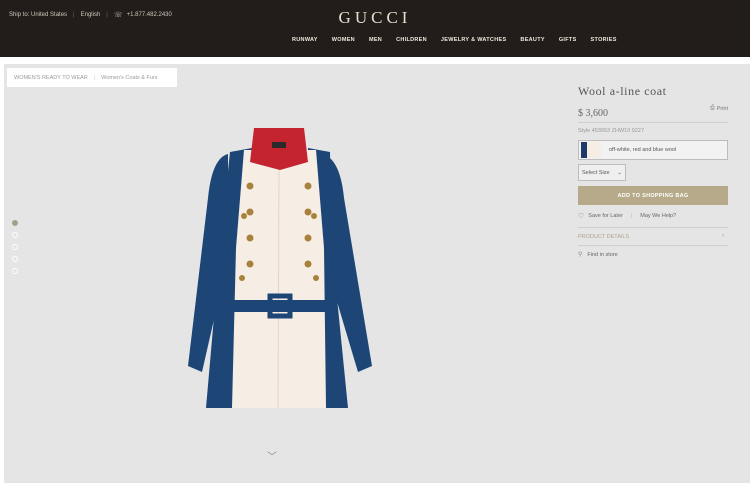 The image size is (750, 483). What do you see at coordinates (272, 455) in the screenshot?
I see `chevron-down-icon: ﹀` at bounding box center [272, 455].